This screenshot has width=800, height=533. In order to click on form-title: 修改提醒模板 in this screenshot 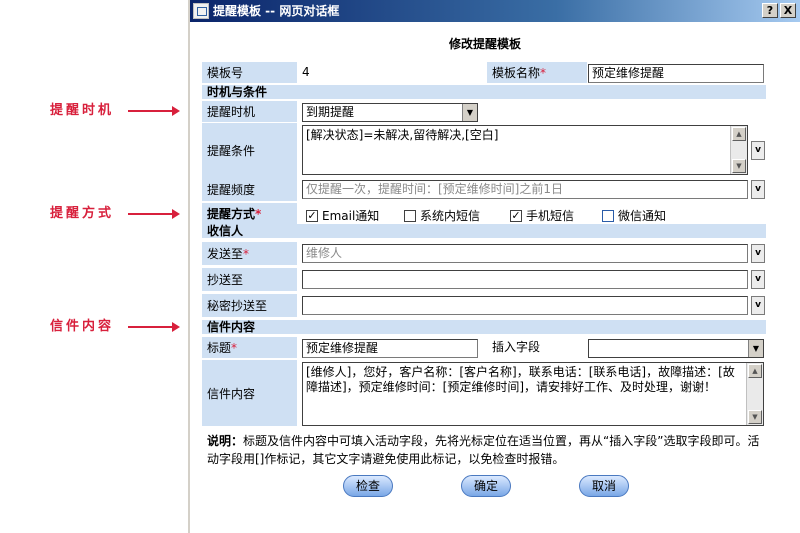, I will do `click(484, 44)`.